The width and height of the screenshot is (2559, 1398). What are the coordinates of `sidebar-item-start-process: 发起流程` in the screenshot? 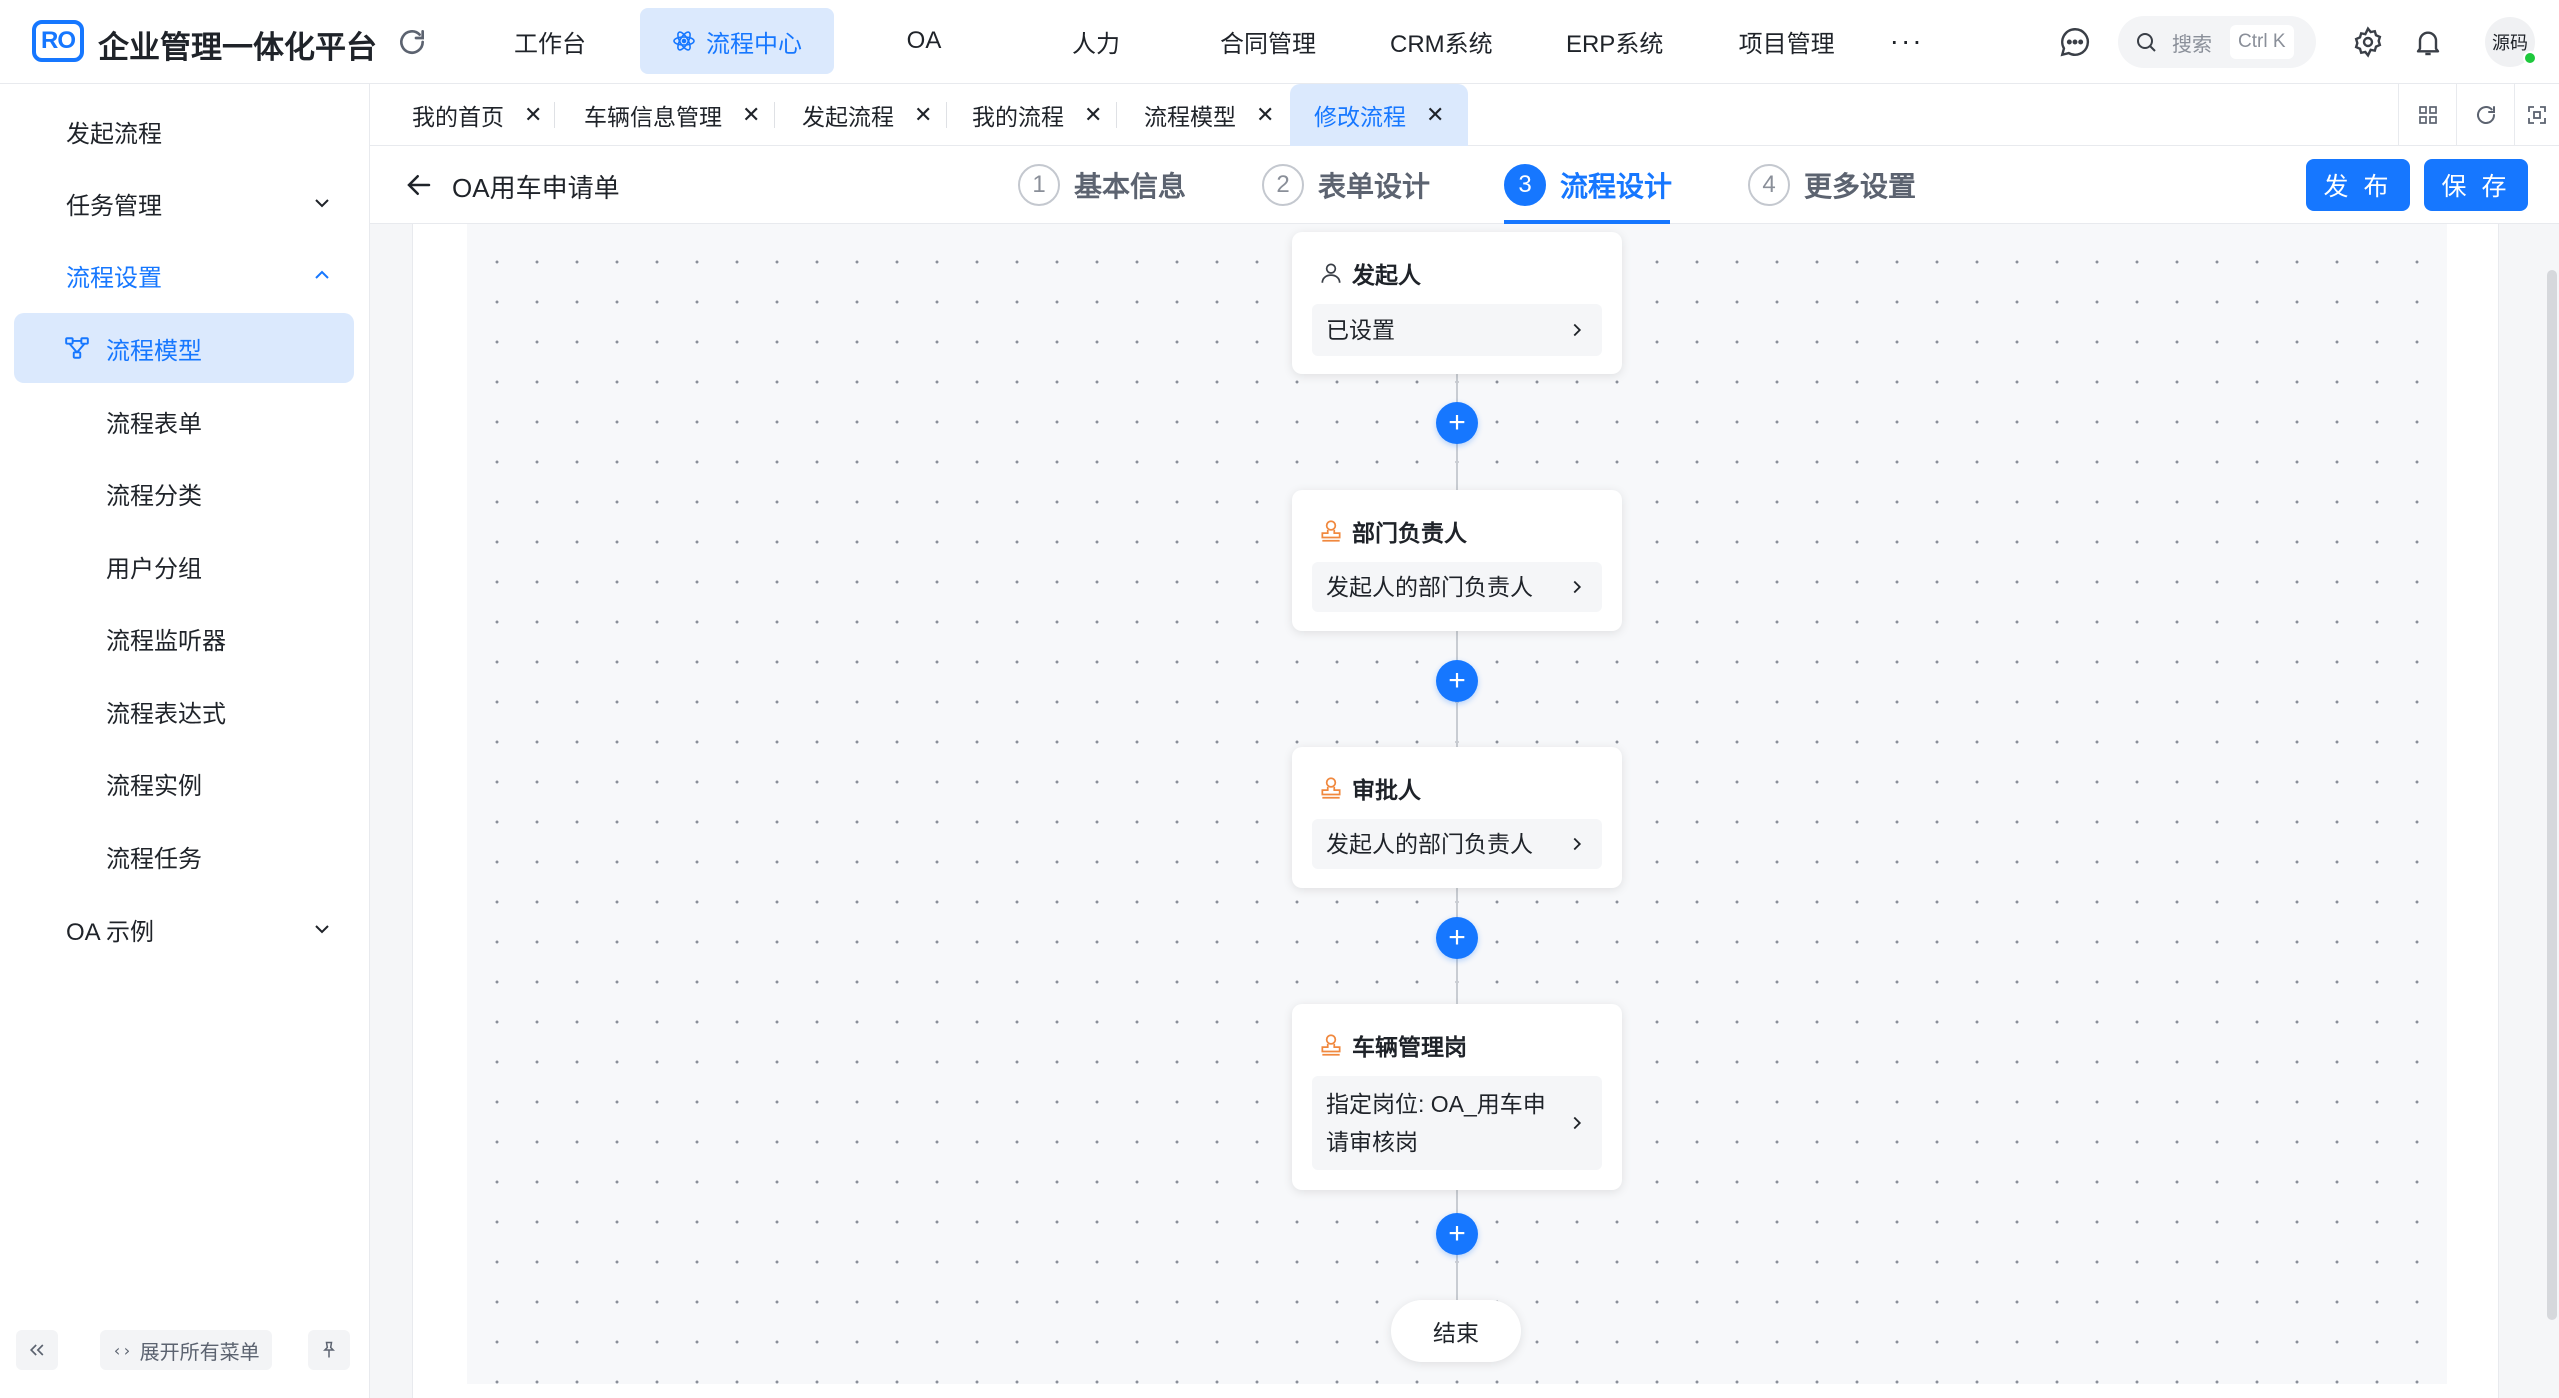 It's located at (185, 131).